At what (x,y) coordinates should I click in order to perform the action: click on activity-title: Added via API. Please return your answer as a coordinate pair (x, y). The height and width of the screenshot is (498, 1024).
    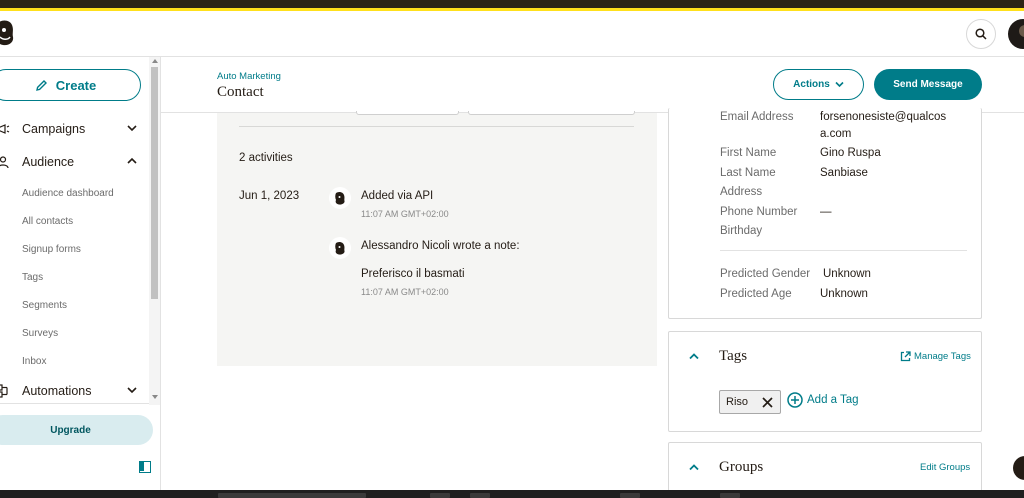
    Looking at the image, I should click on (397, 196).